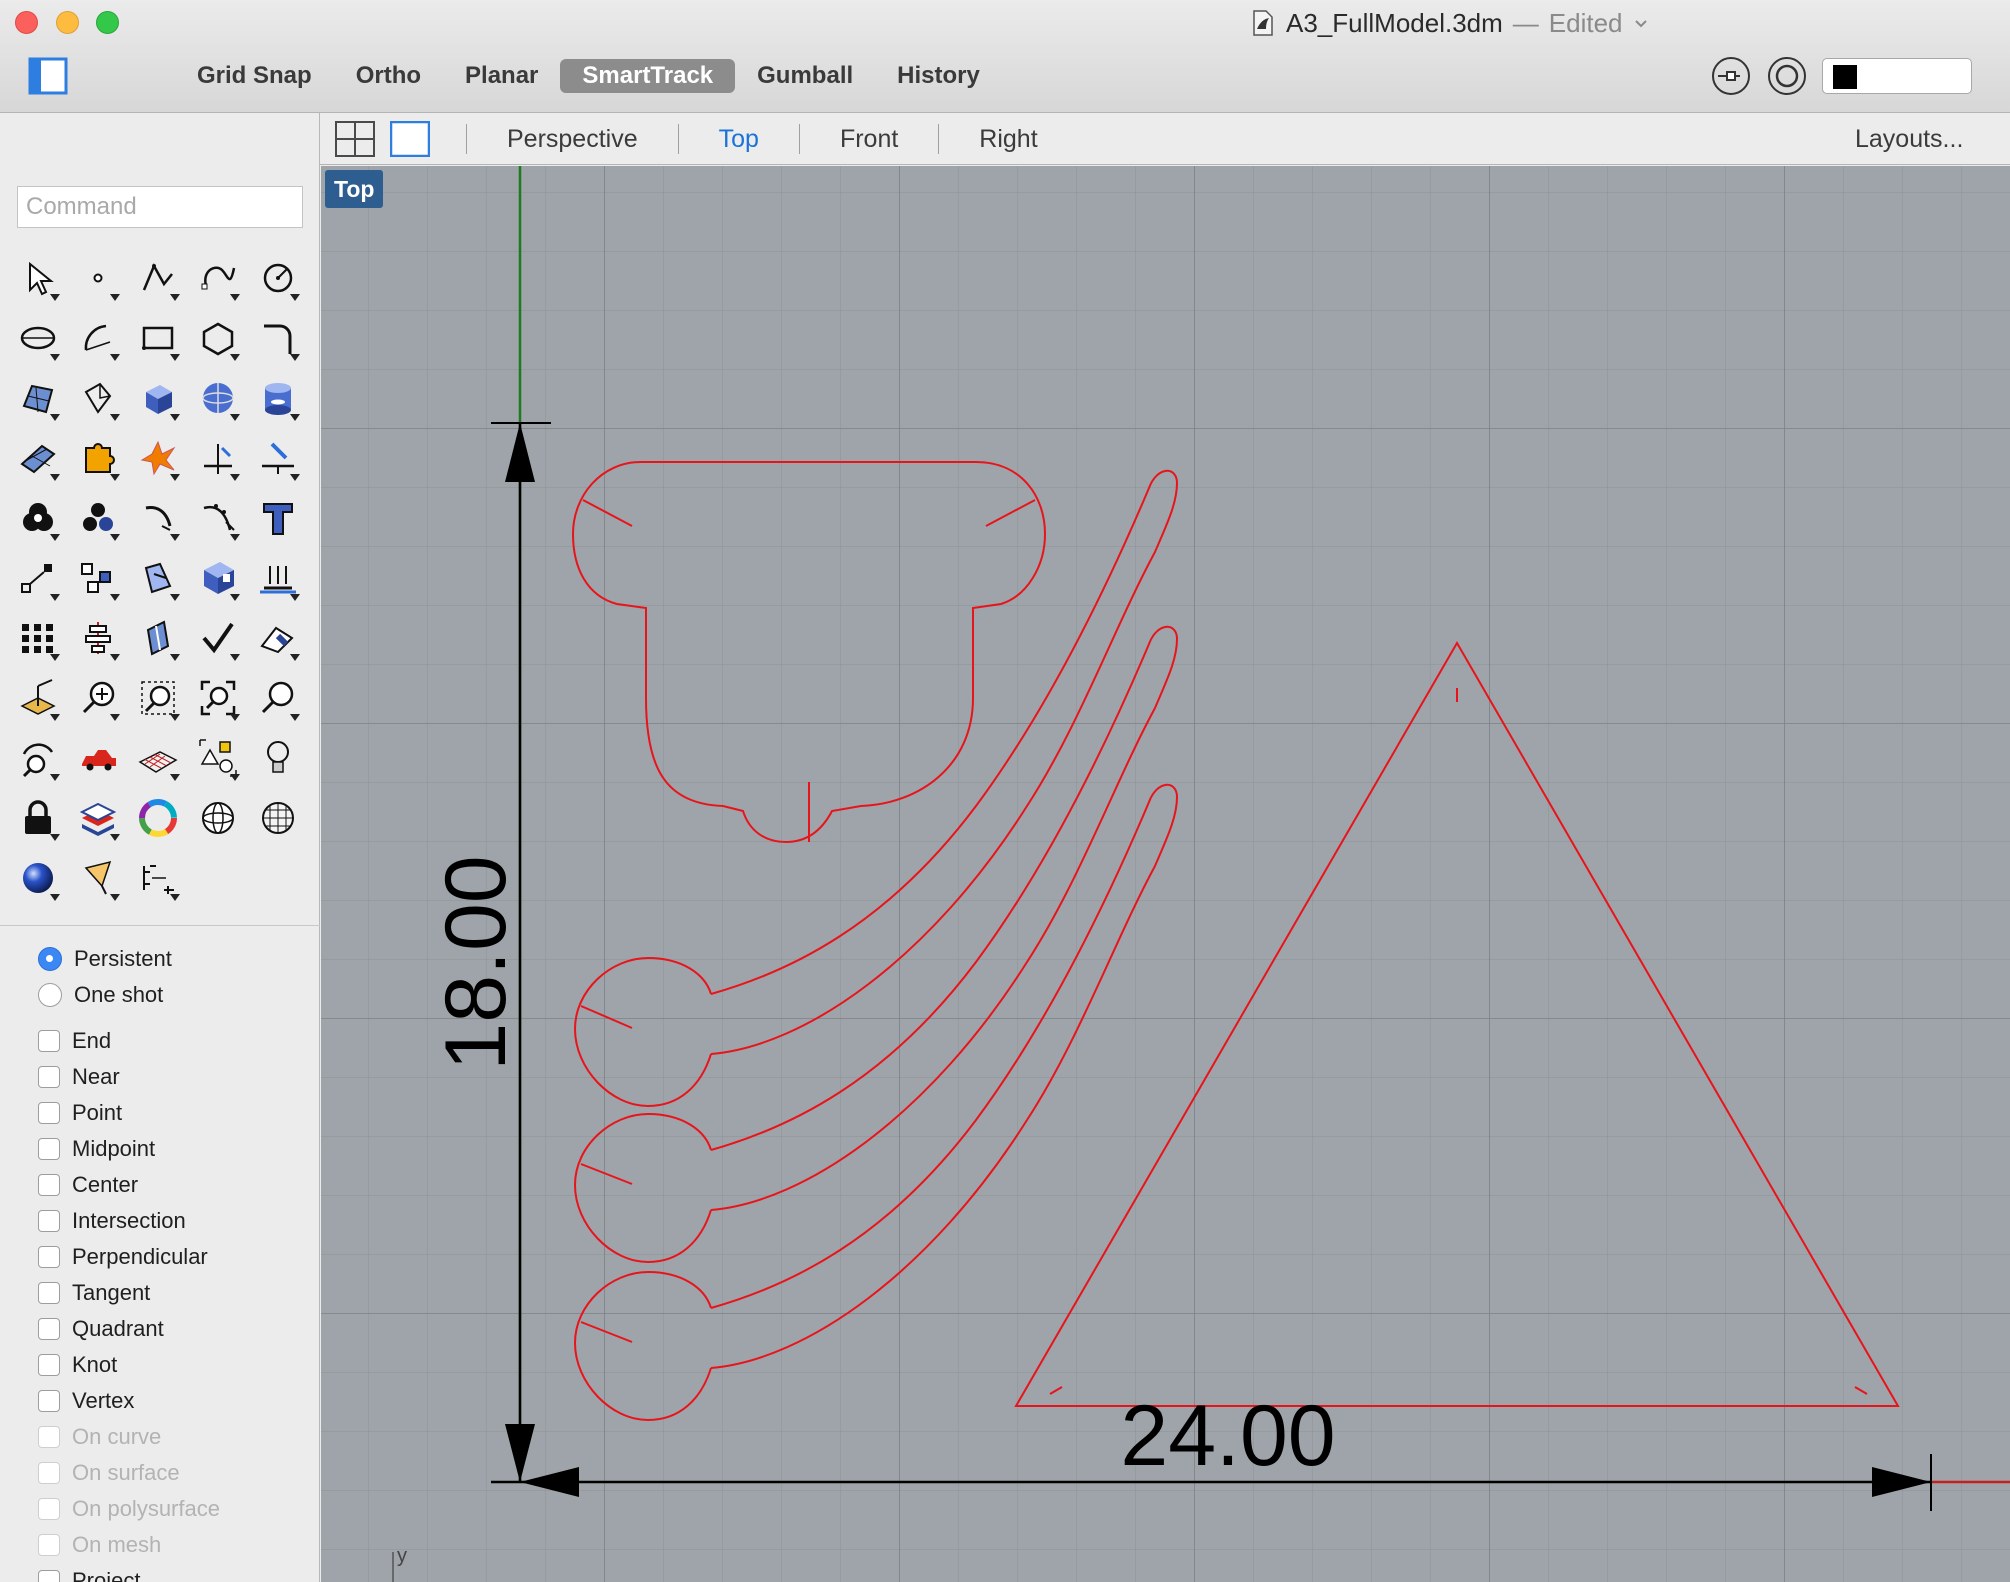  Describe the element at coordinates (354, 189) in the screenshot. I see `viewport-title-label: Top` at that location.